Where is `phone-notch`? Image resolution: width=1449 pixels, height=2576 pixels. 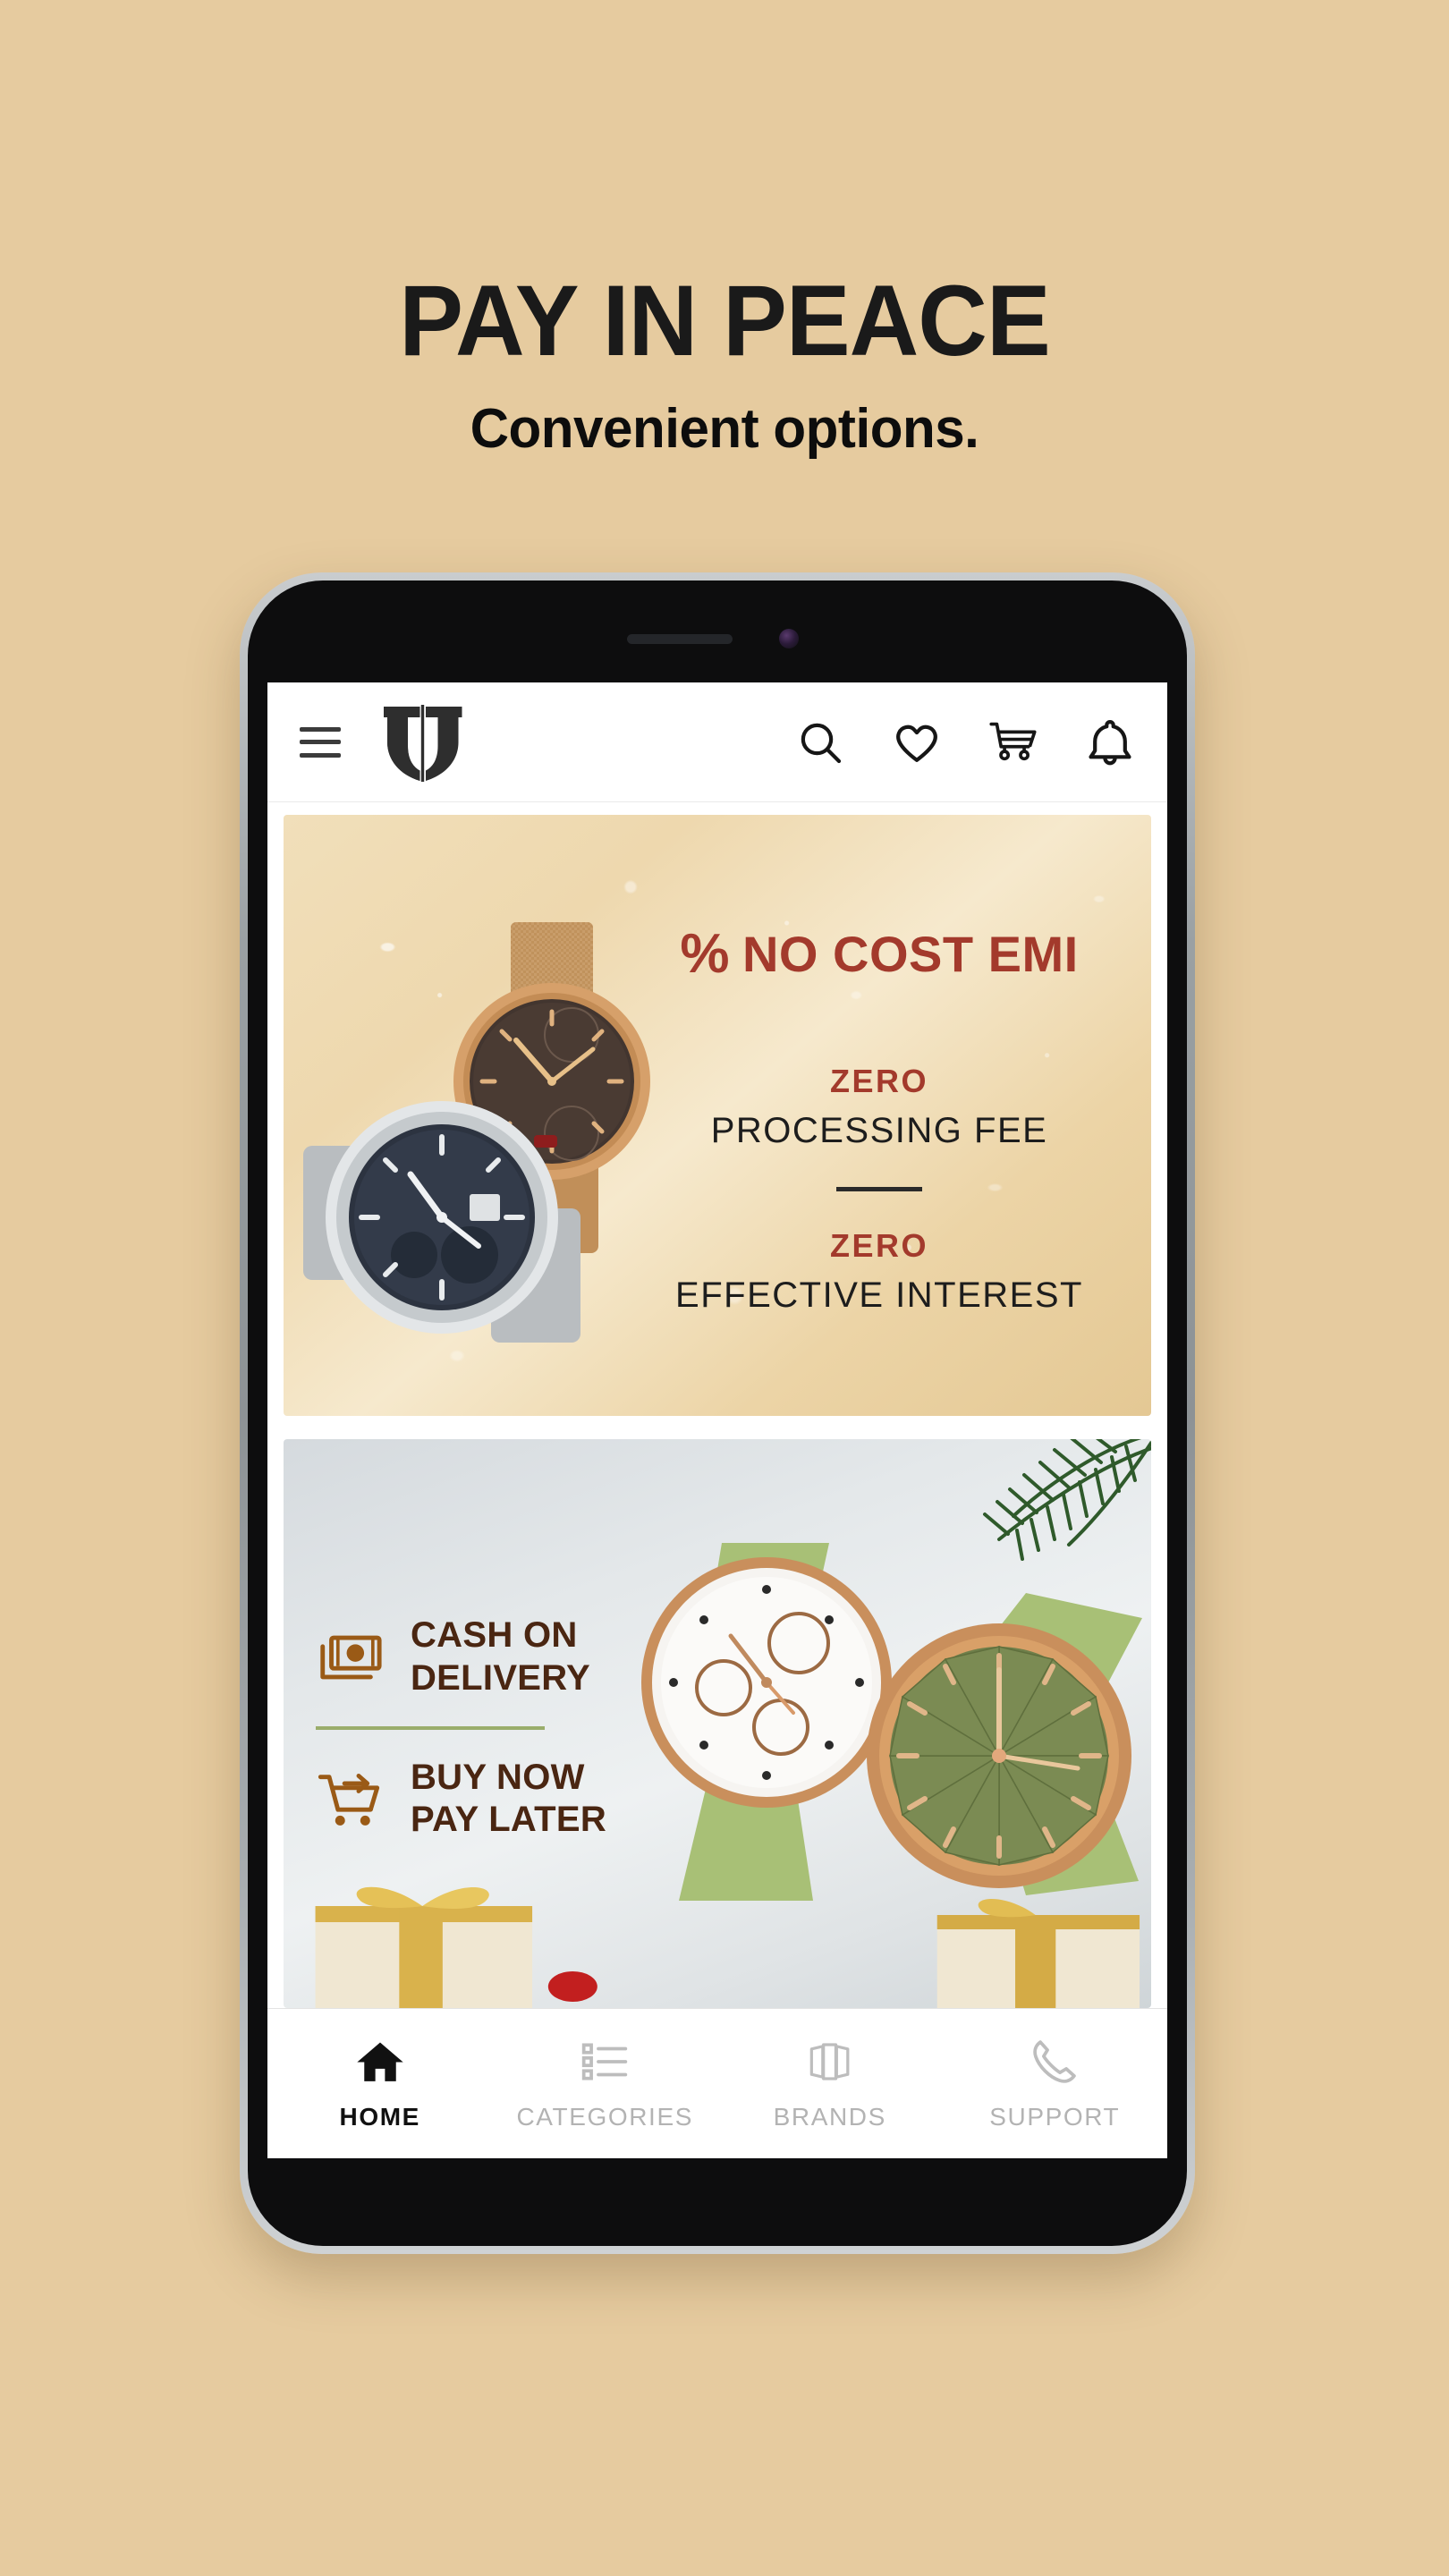 phone-notch is located at coordinates (717, 643).